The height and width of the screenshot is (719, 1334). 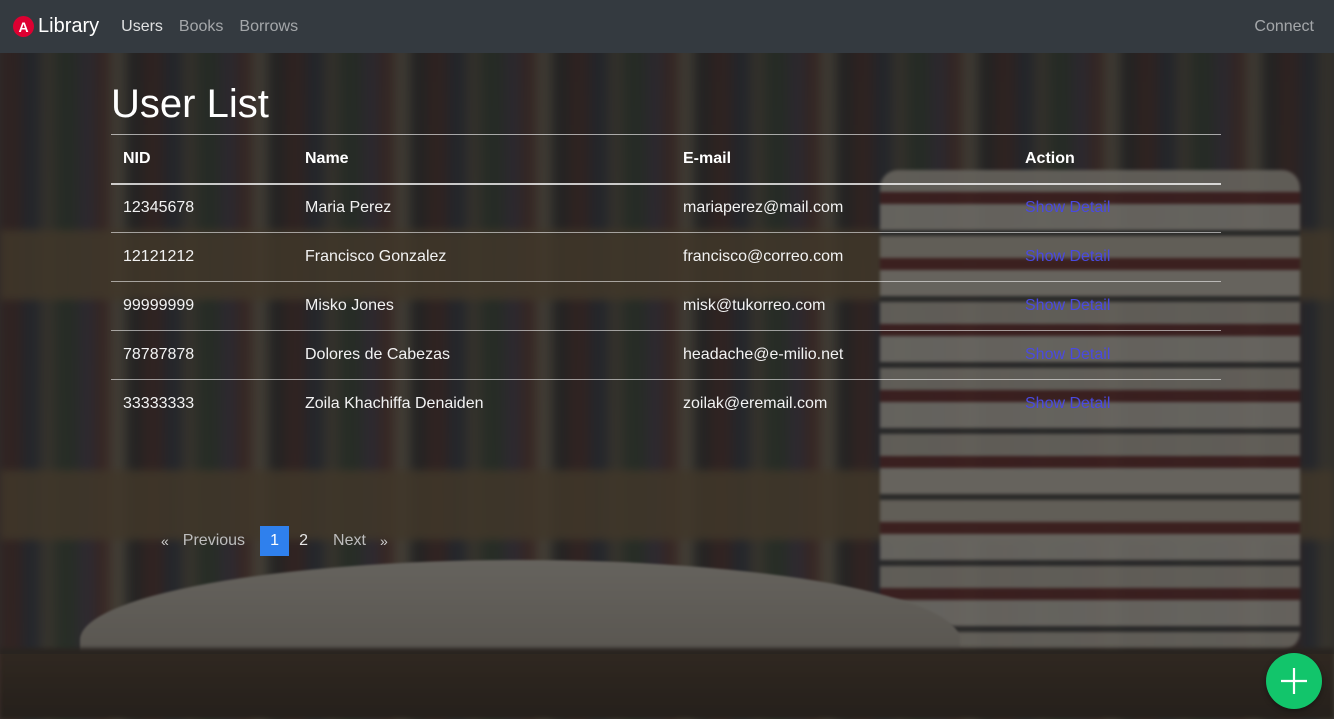 I want to click on column-header-nid: NID, so click(x=202, y=159).